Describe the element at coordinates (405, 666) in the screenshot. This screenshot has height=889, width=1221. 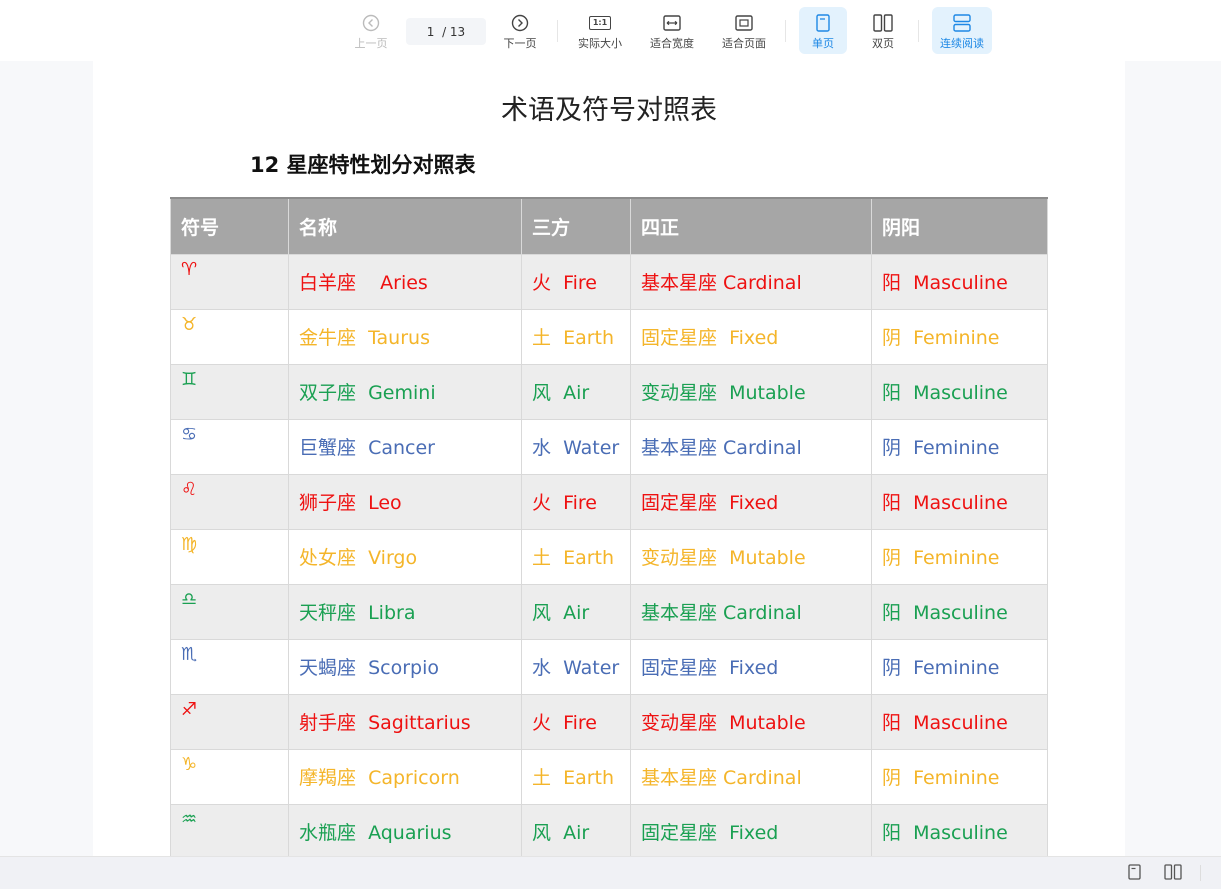
I see `sign-name-cell: 天蝎座 Scorpio` at that location.